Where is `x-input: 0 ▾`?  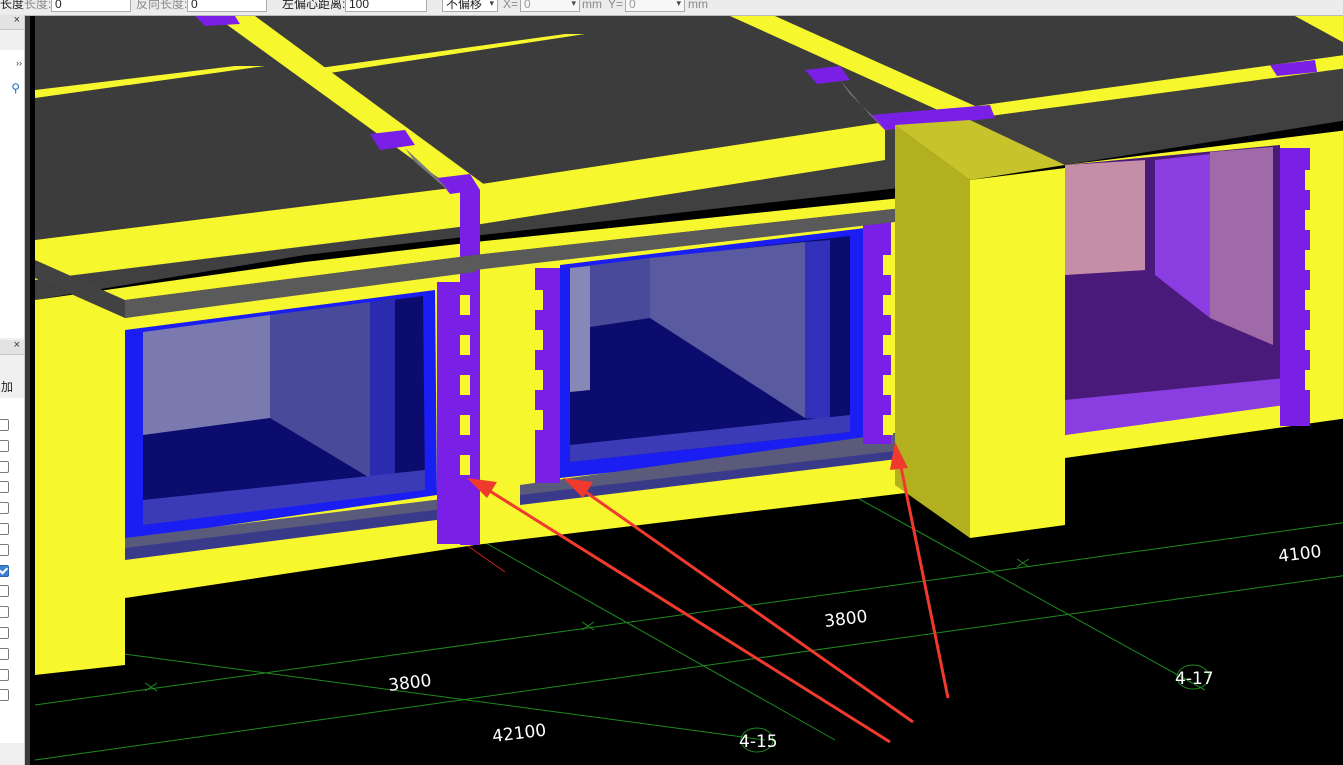 x-input: 0 ▾ is located at coordinates (550, 6).